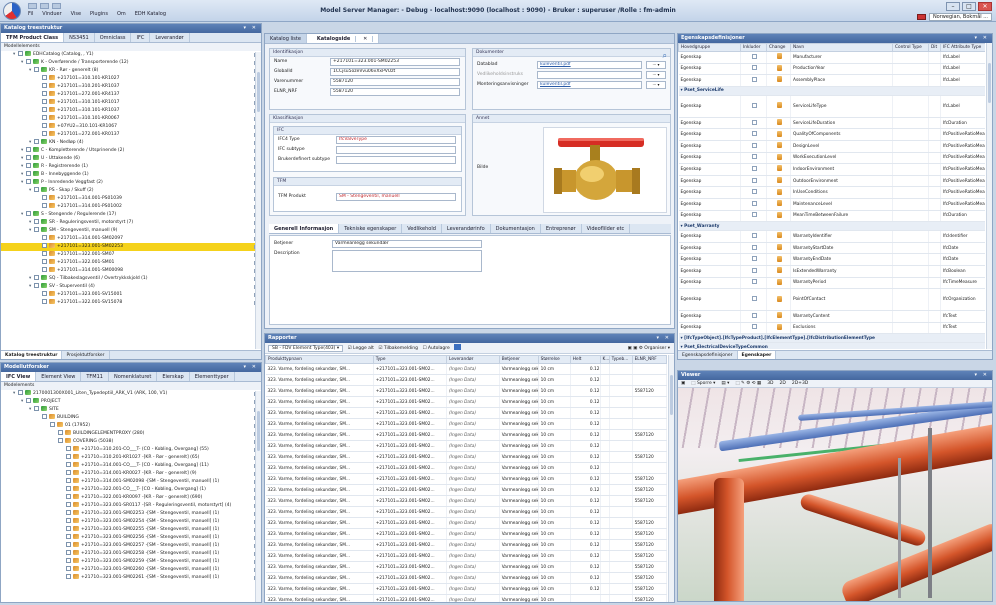  What do you see at coordinates (831, 226) in the screenshot?
I see `property-group-row: ▾ Pset_Warranty` at bounding box center [831, 226].